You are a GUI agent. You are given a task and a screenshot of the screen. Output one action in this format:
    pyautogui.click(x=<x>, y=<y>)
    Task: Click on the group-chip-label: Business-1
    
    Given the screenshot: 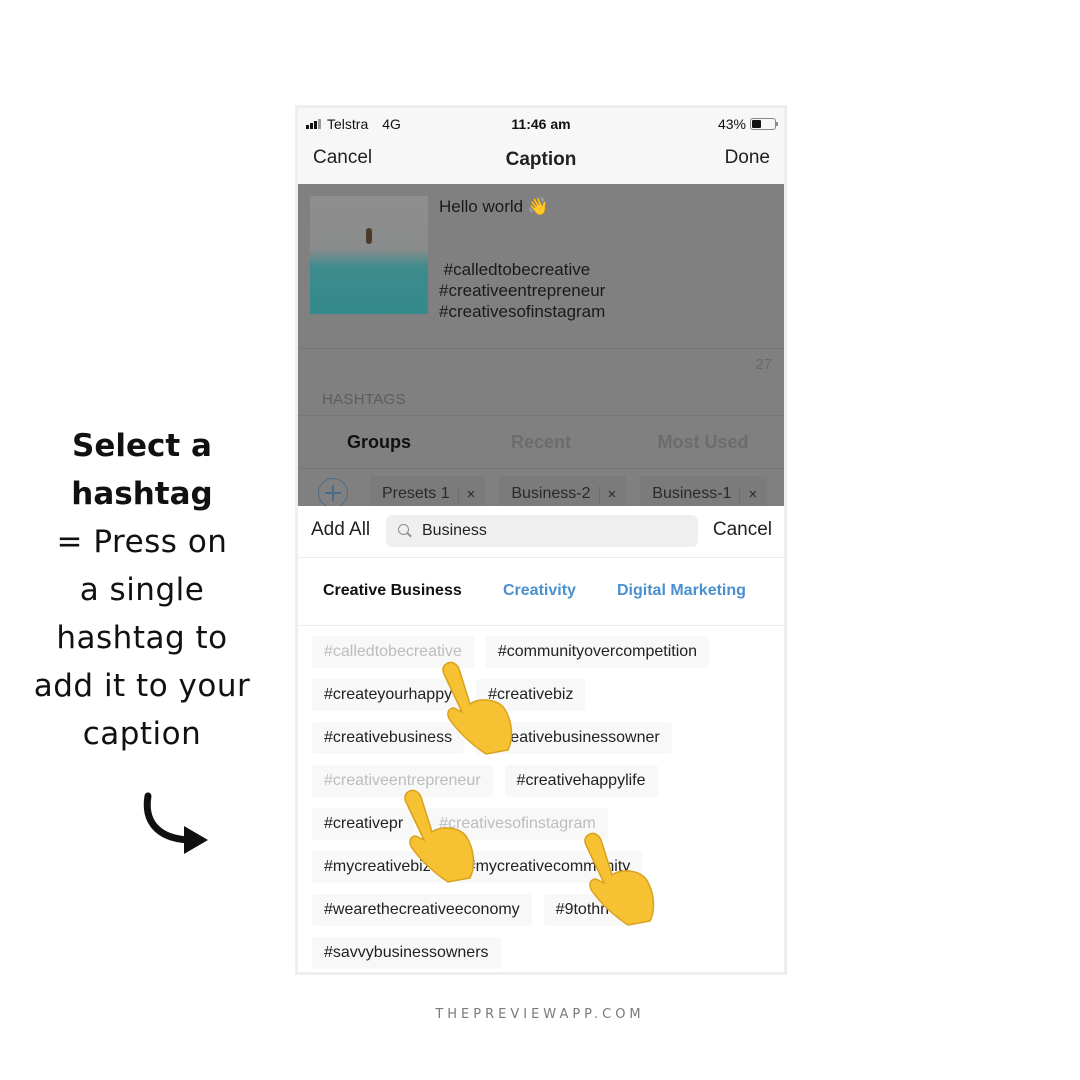 What is the action you would take?
    pyautogui.click(x=692, y=493)
    